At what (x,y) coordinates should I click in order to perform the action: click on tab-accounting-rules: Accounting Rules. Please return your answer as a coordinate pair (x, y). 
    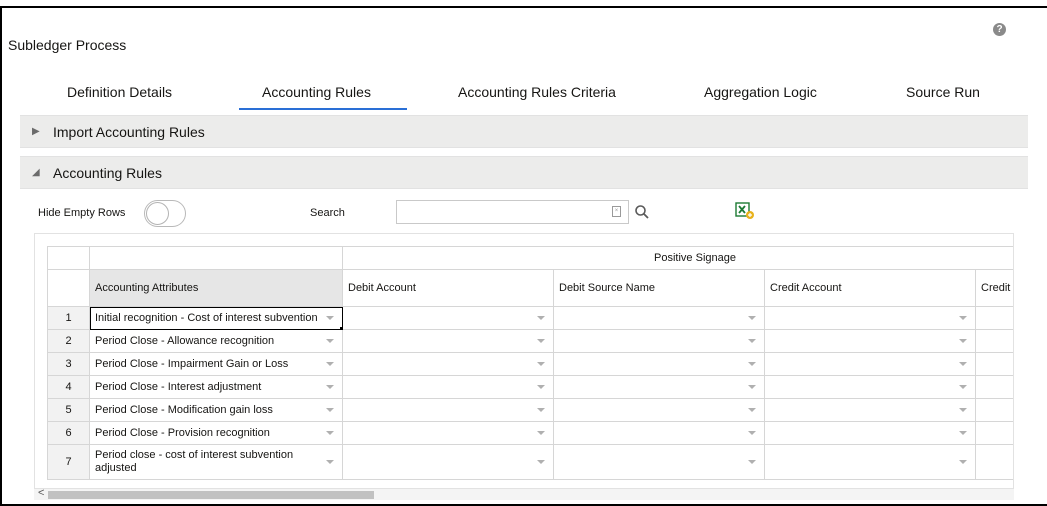
    Looking at the image, I should click on (316, 92).